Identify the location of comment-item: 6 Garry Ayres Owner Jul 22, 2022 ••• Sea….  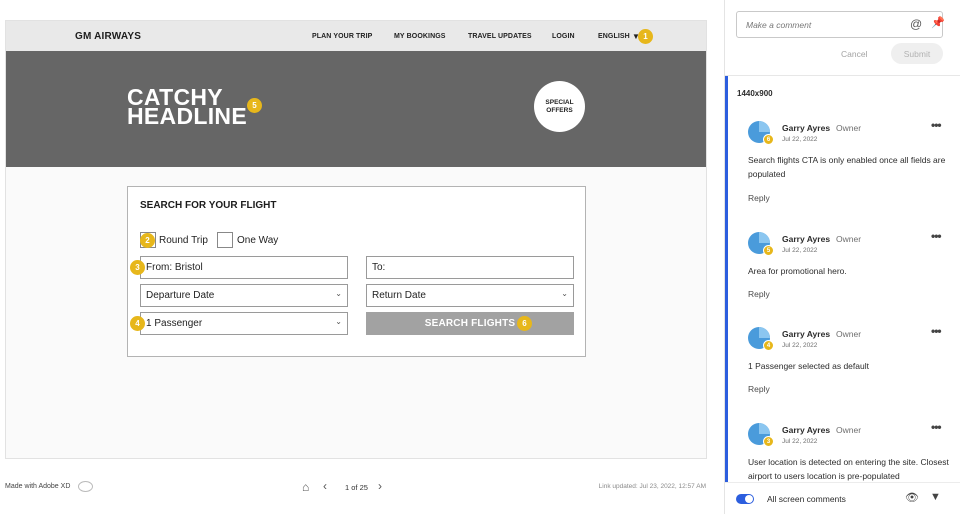
(843, 163).